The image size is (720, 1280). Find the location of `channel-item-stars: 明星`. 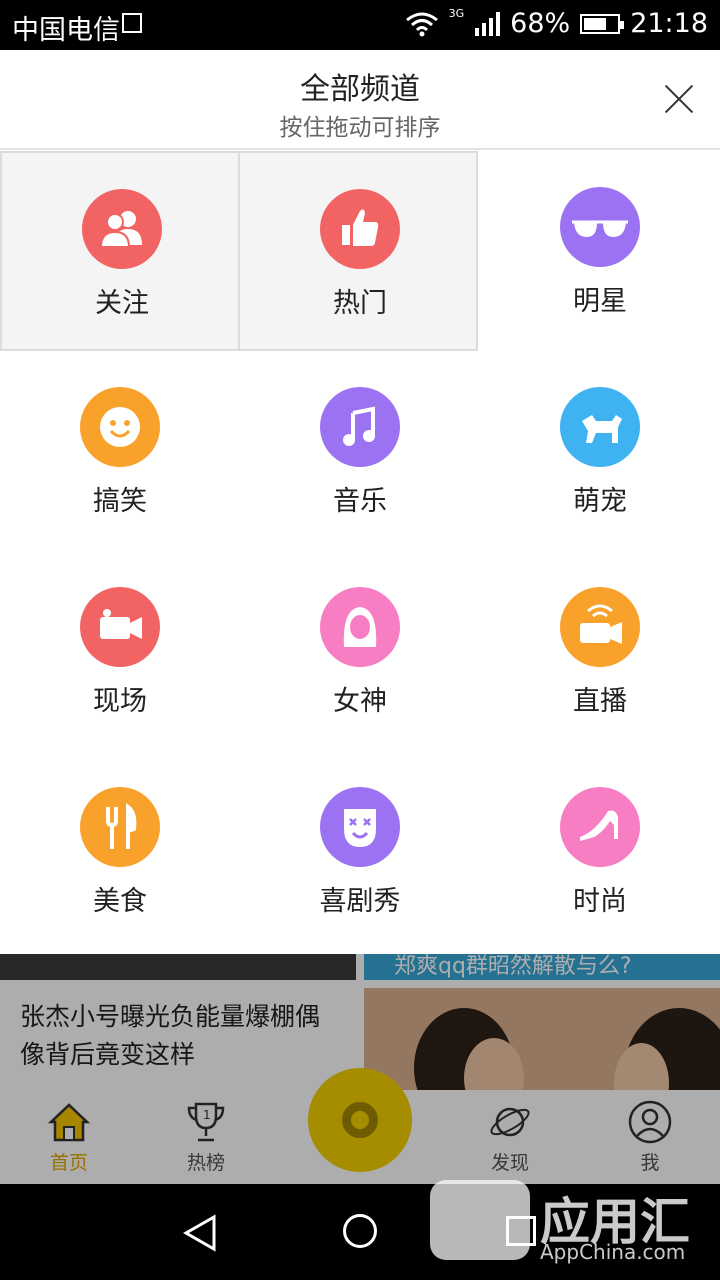

channel-item-stars: 明星 is located at coordinates (600, 251).